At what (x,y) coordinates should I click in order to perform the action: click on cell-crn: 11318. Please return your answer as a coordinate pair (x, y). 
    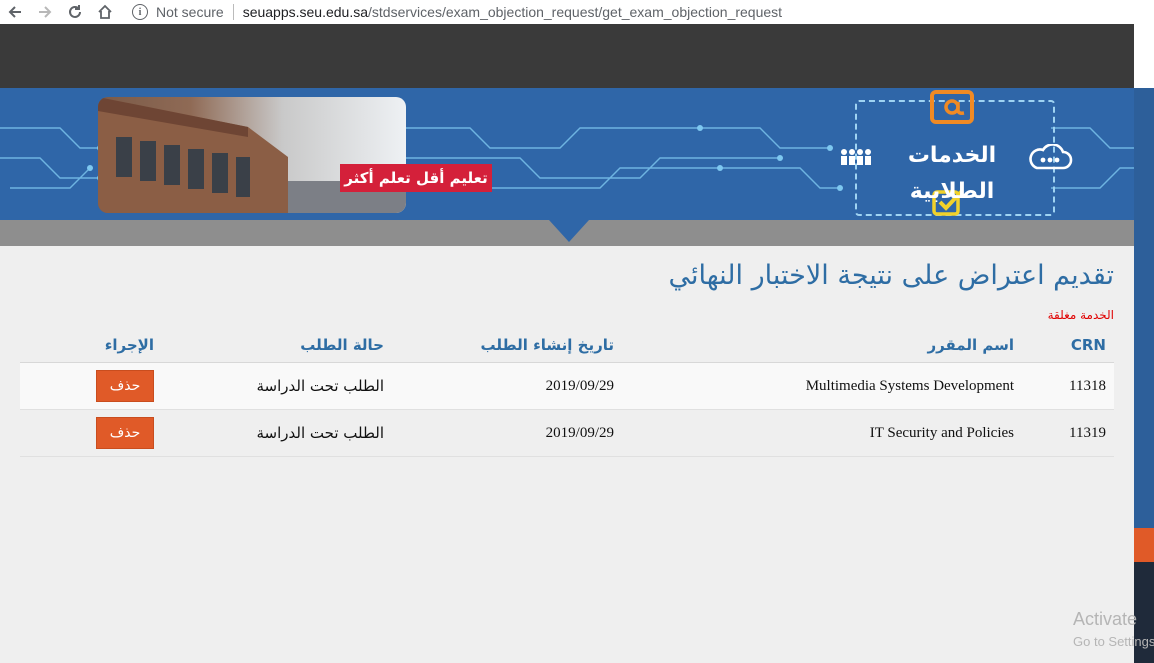
    Looking at the image, I should click on (1087, 385).